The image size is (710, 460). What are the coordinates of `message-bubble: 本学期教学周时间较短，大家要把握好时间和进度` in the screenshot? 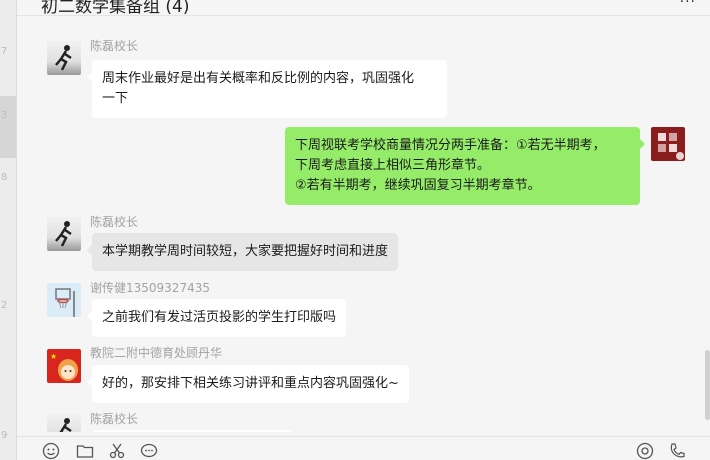 It's located at (242, 252).